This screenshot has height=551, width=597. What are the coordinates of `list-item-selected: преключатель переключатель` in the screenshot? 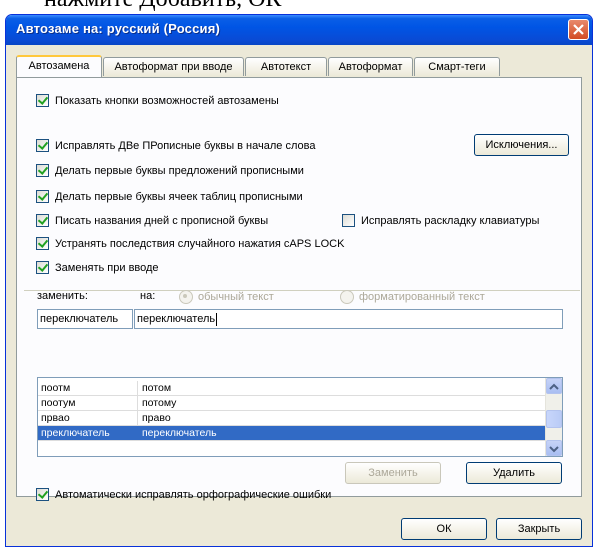 It's located at (293, 433).